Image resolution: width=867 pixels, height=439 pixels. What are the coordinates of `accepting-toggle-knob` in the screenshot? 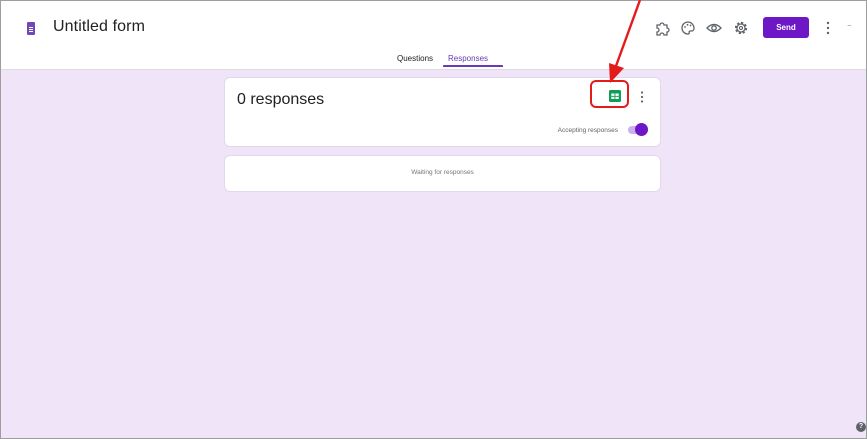 It's located at (641, 129).